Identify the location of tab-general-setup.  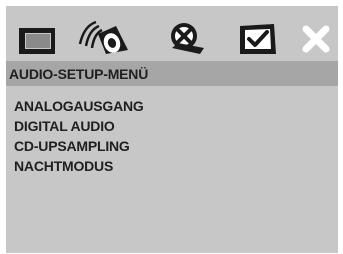
(37, 39).